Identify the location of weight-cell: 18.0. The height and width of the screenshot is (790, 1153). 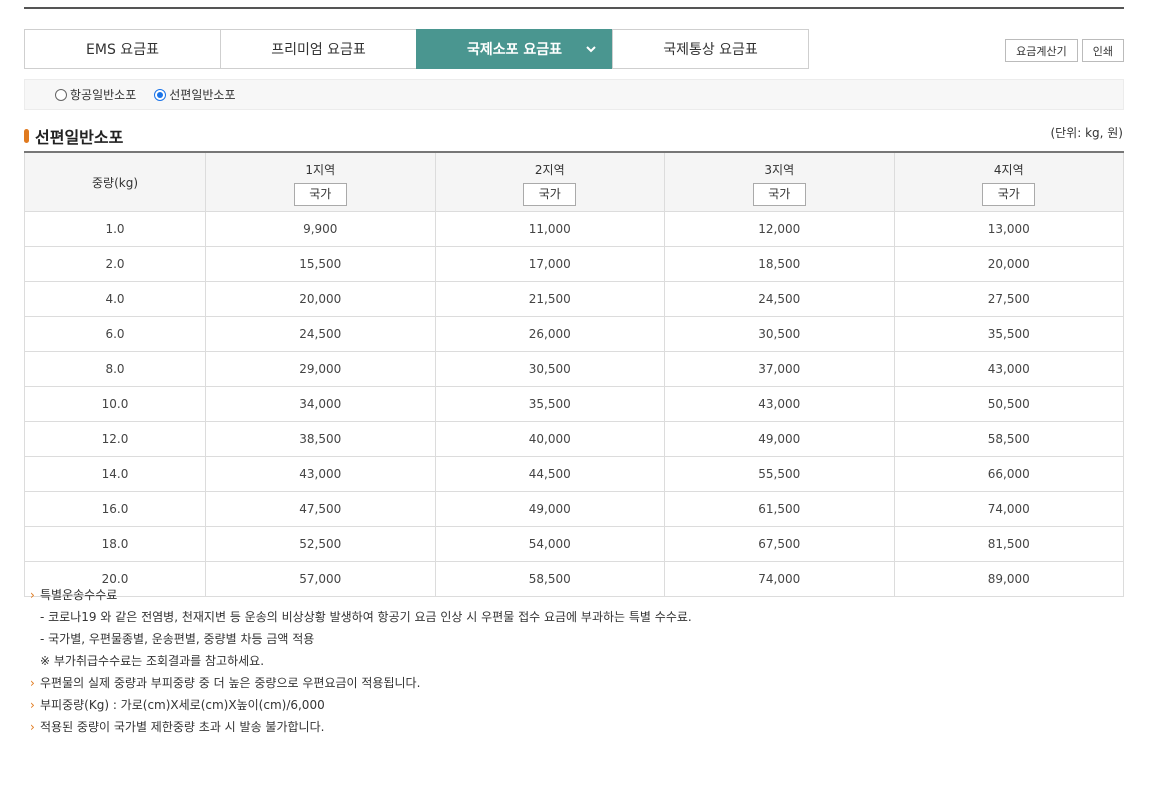
(115, 544).